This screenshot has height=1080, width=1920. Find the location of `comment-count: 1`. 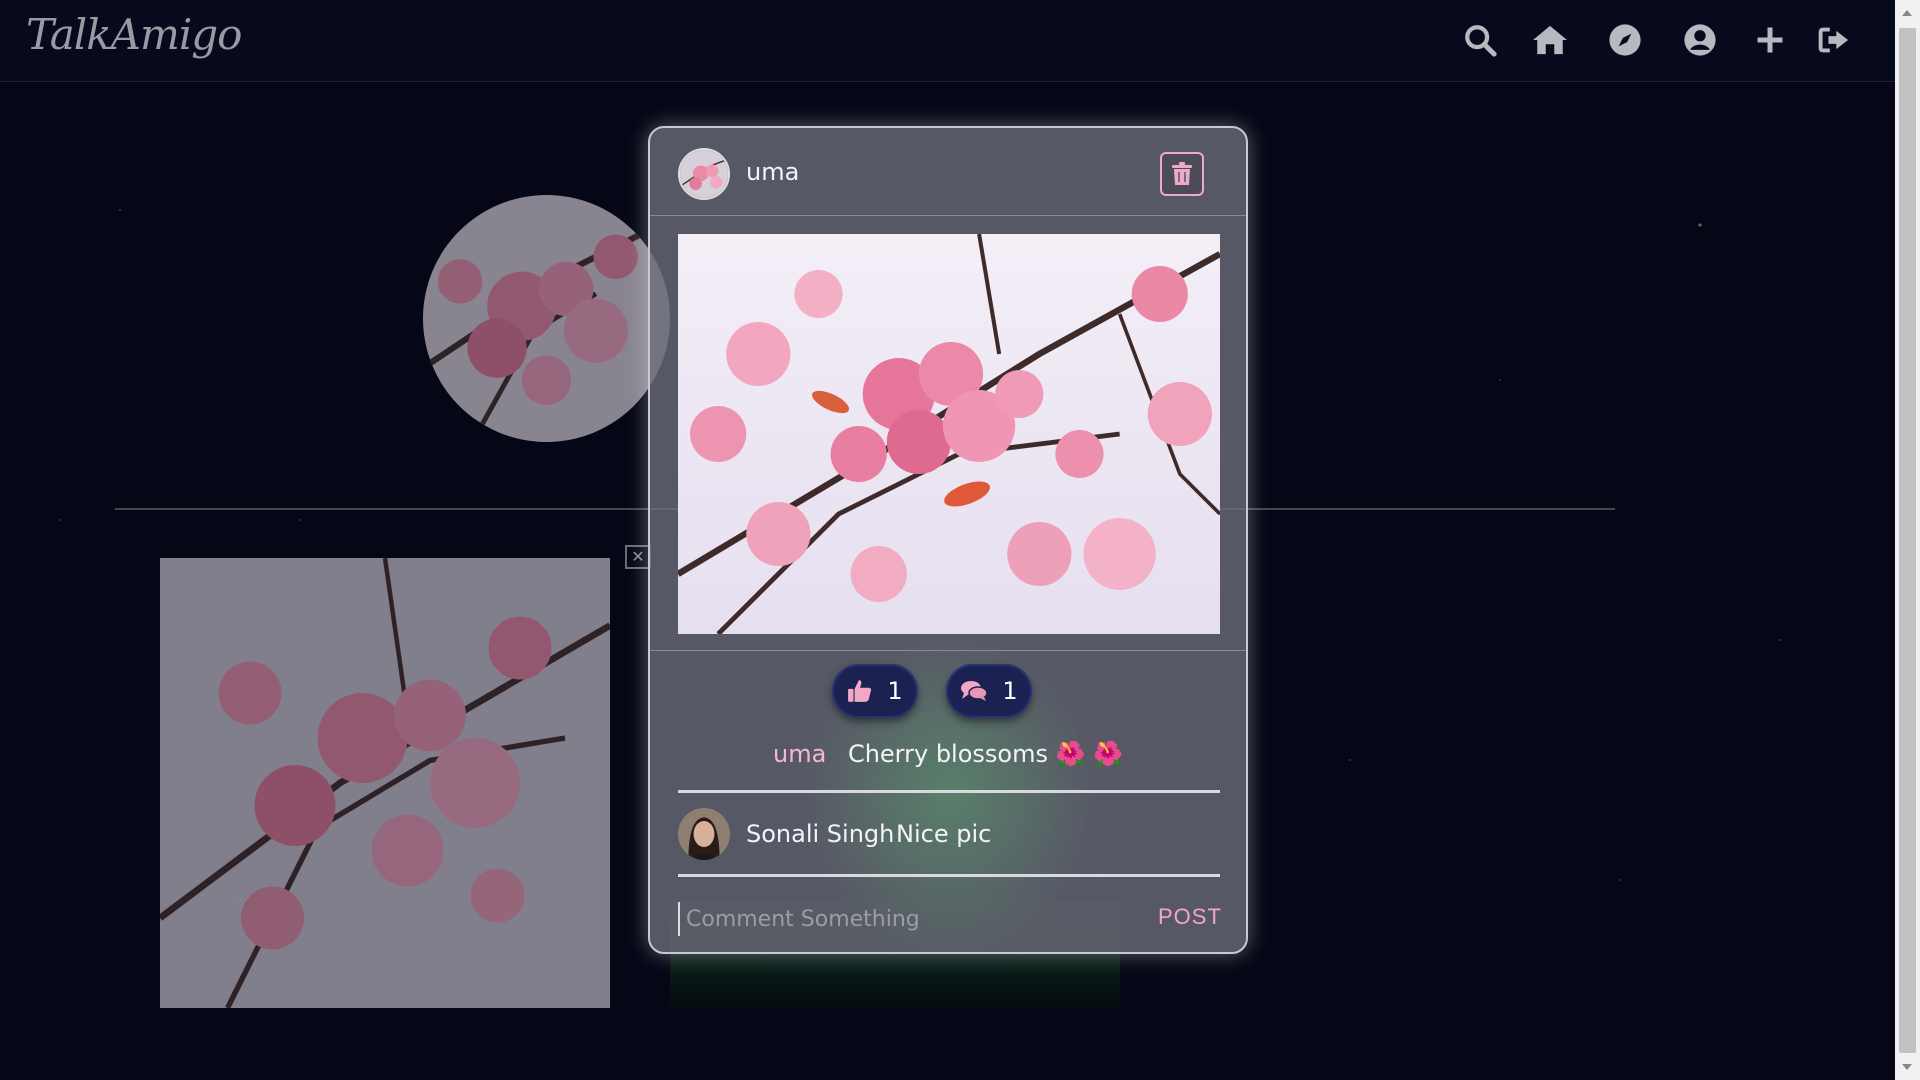

comment-count: 1 is located at coordinates (1010, 691).